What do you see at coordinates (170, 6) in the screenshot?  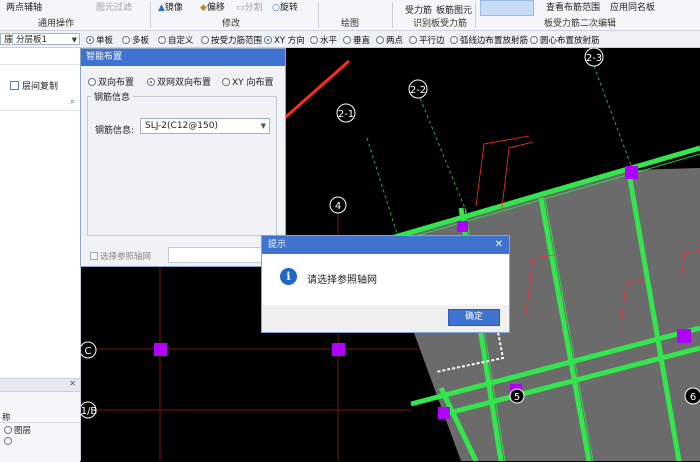 I see `mirror-button: ▲镜像` at bounding box center [170, 6].